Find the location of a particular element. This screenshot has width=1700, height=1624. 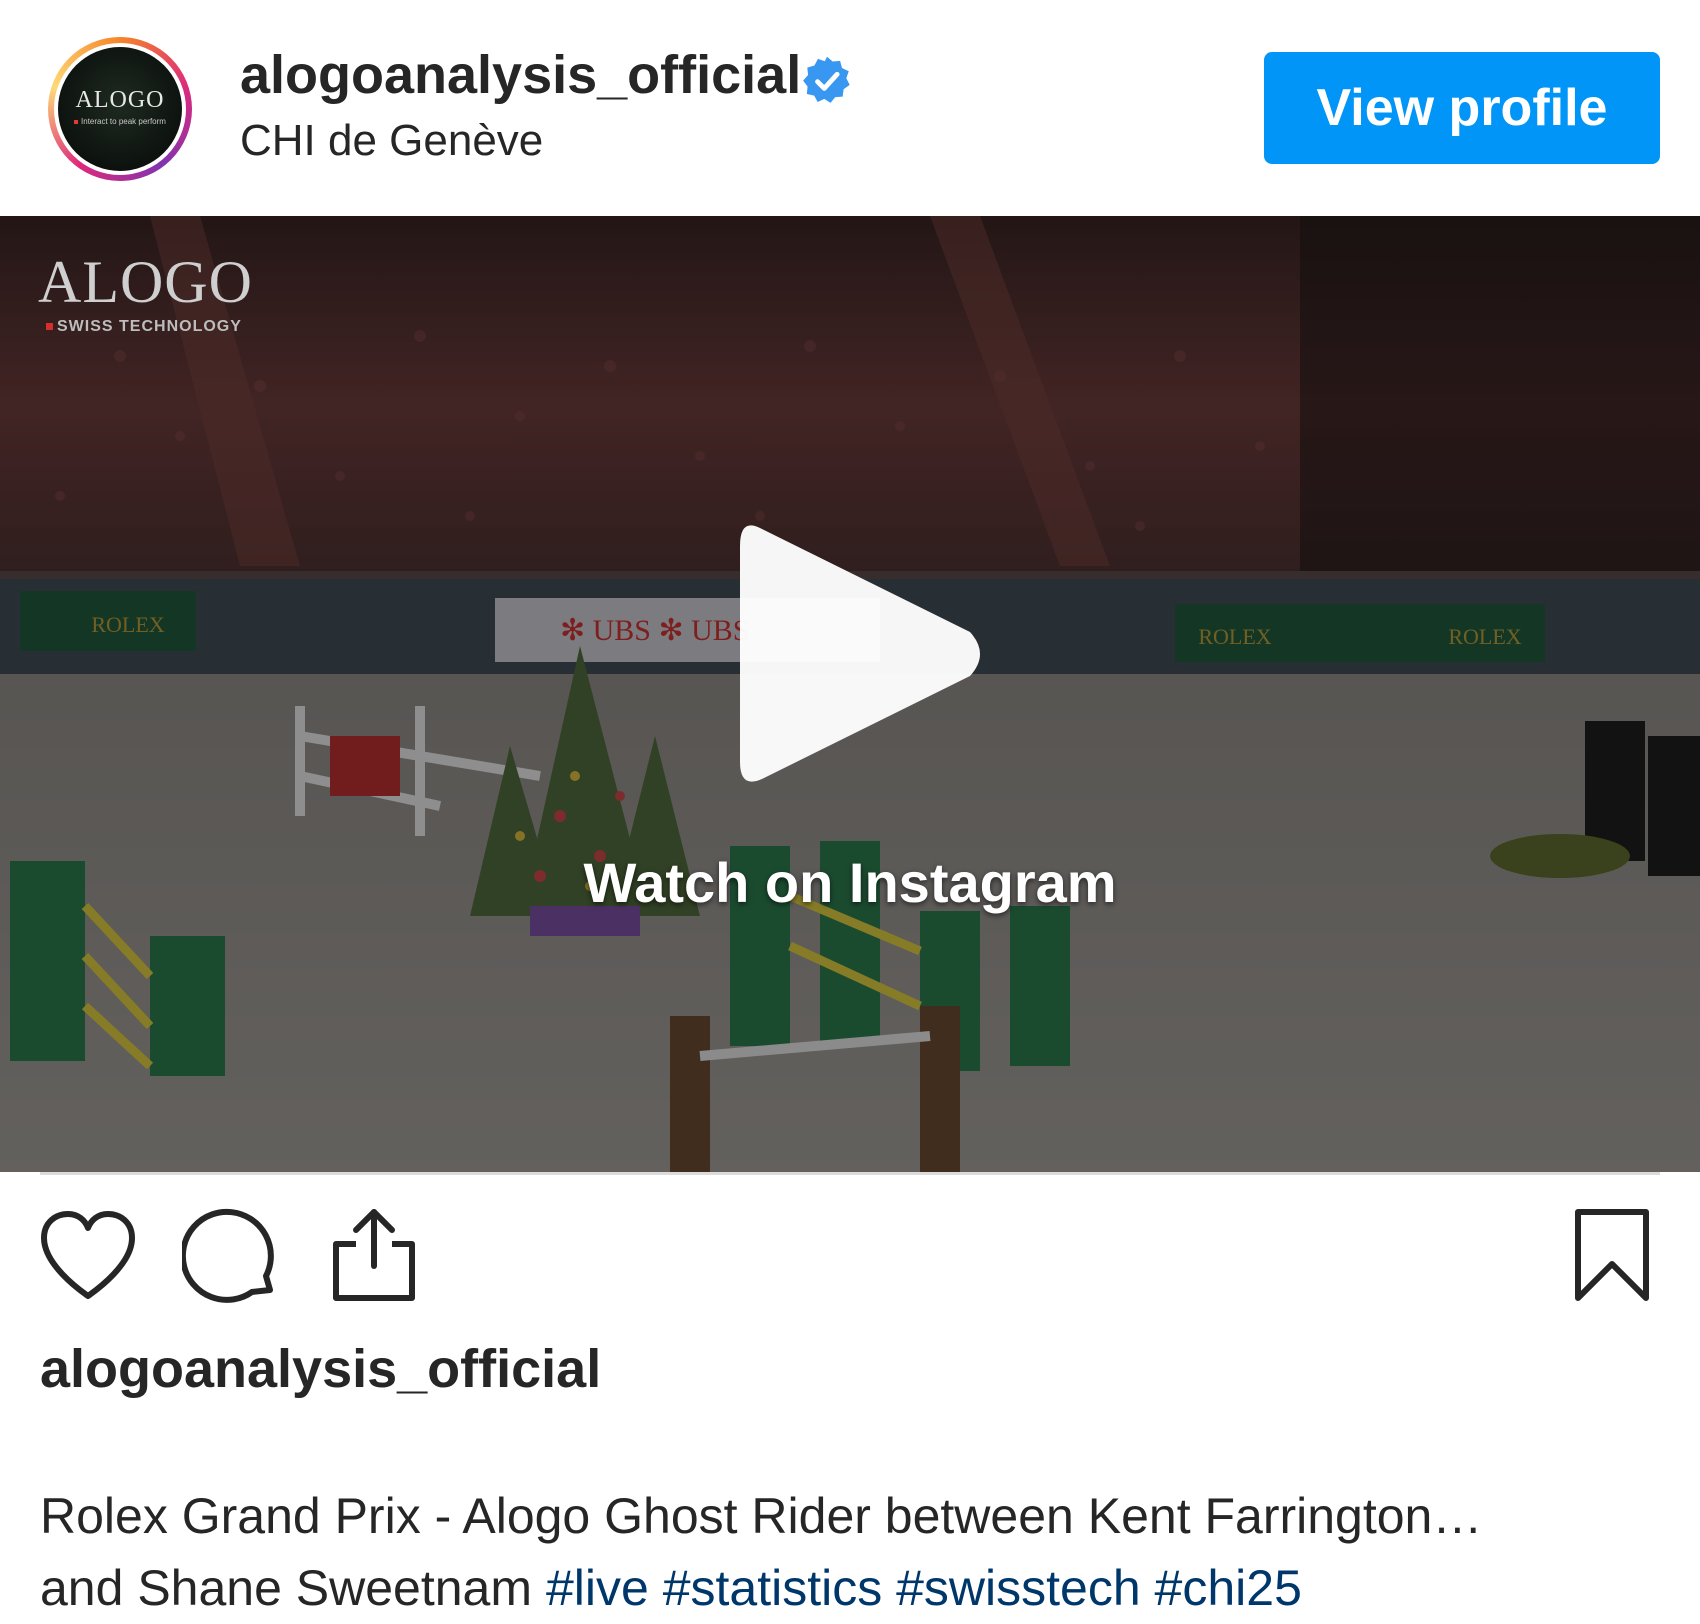

brand-watermark-word: ALOGO is located at coordinates (145, 282).